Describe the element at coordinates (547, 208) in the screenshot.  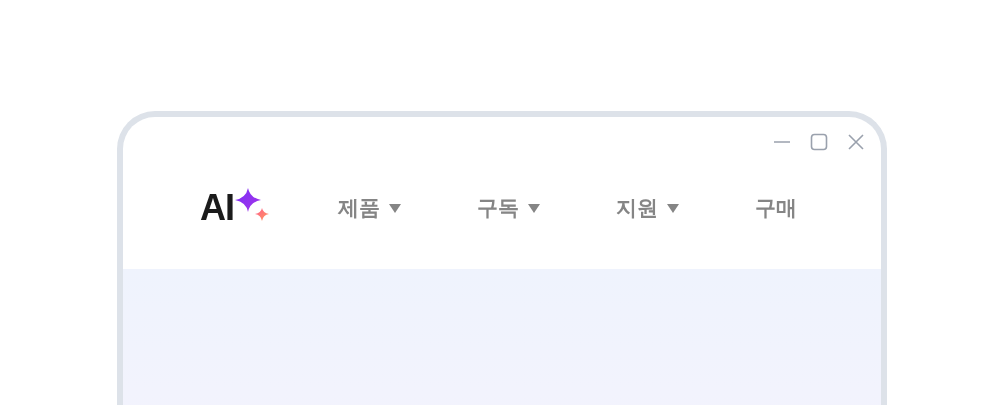
I see `nav-menu-item: 구독` at that location.